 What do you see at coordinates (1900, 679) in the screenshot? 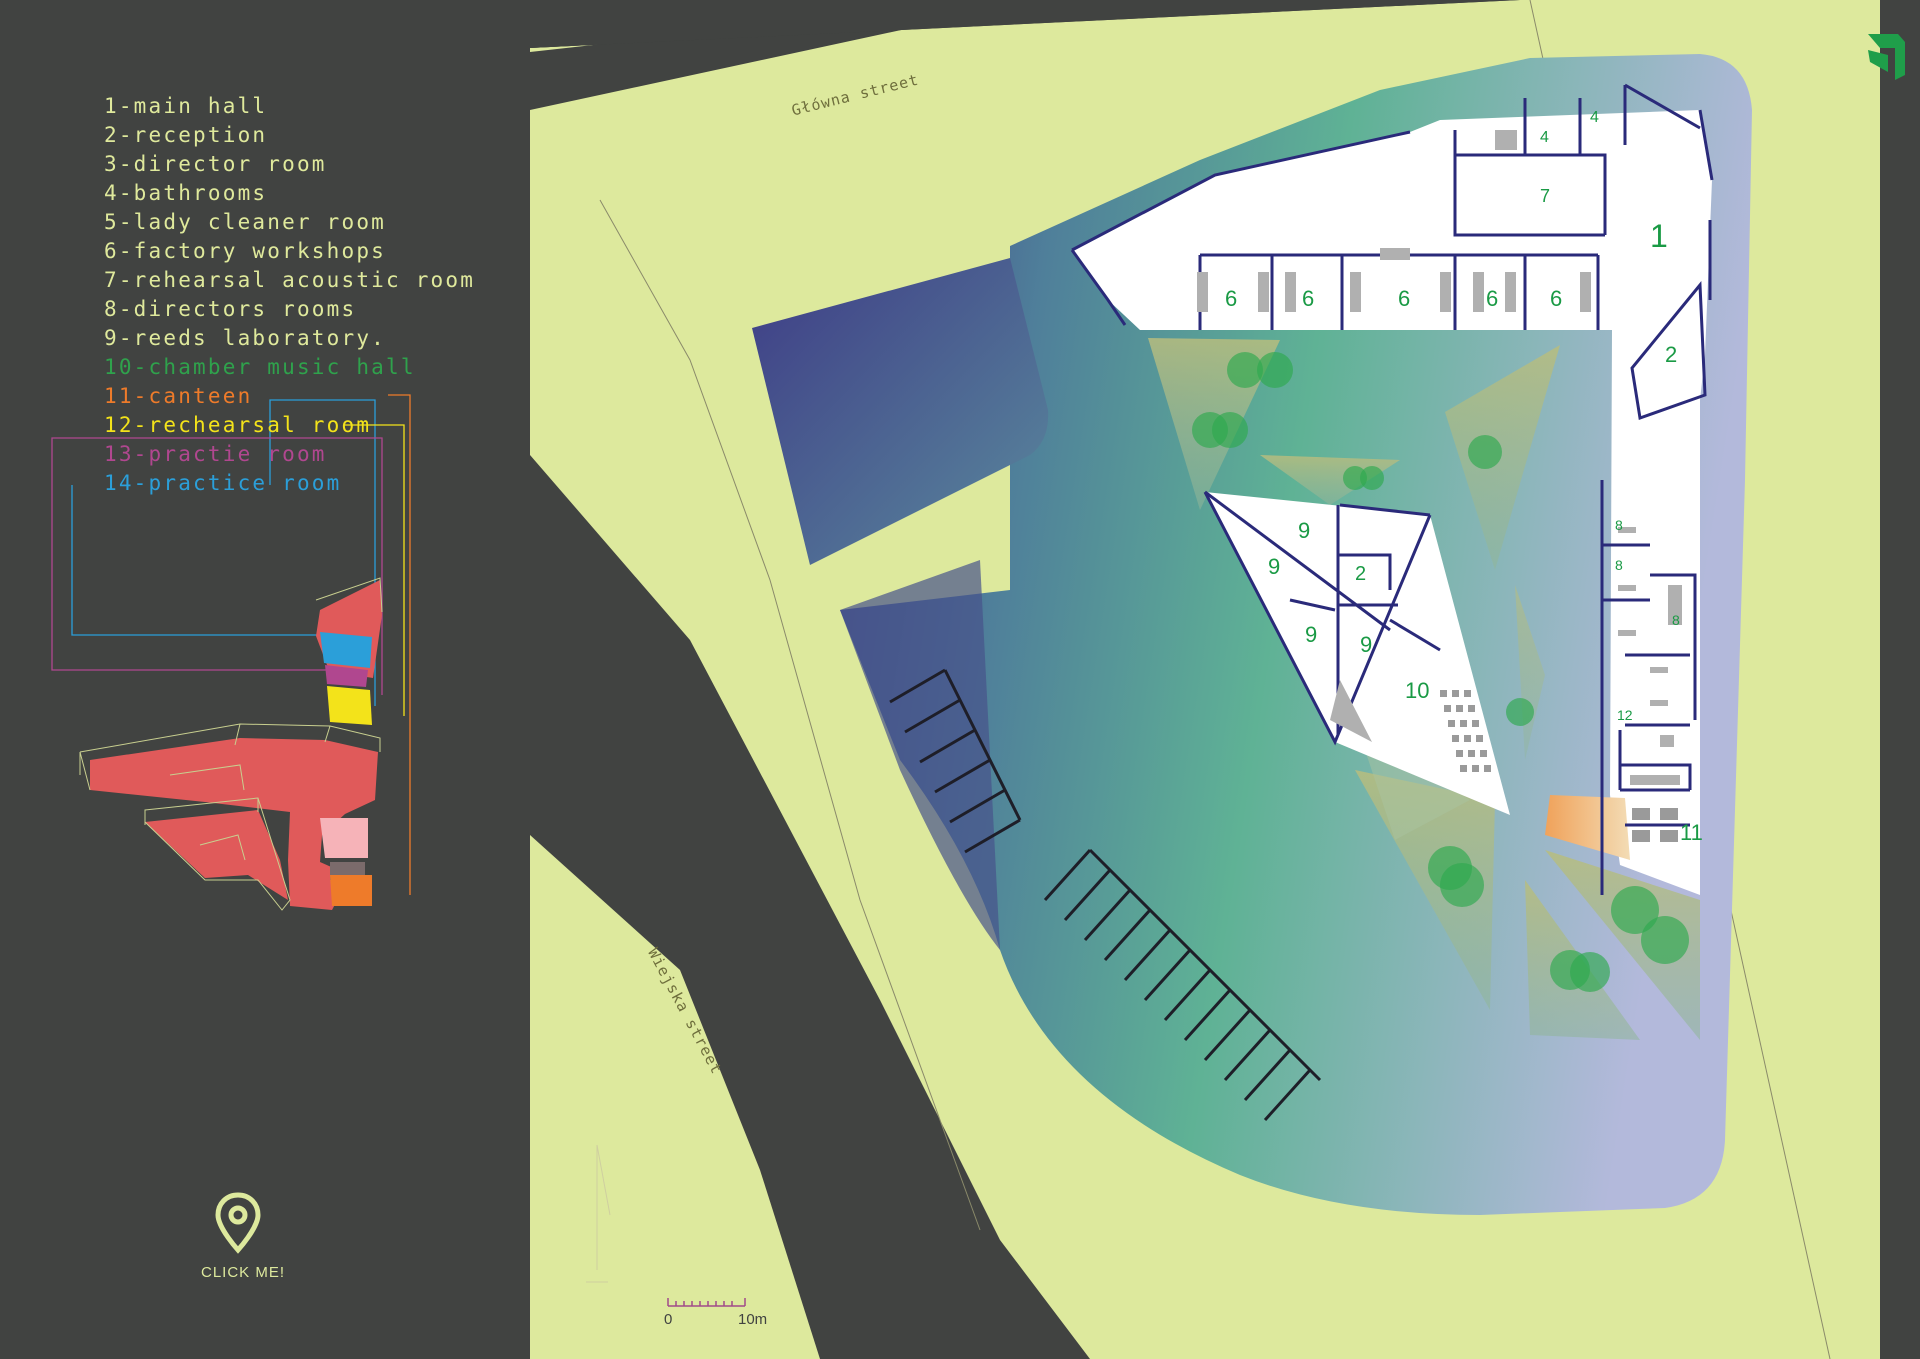
I see `street-dark-right` at bounding box center [1900, 679].